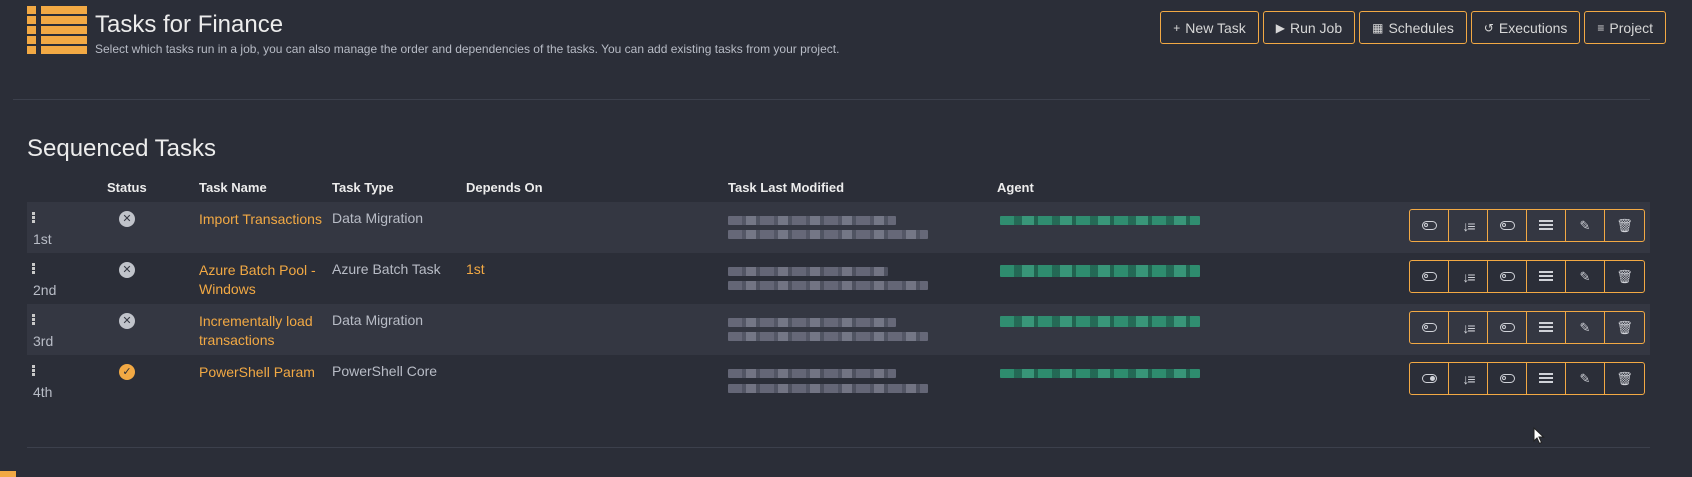  What do you see at coordinates (1177, 27) in the screenshot?
I see `plus-icon: +` at bounding box center [1177, 27].